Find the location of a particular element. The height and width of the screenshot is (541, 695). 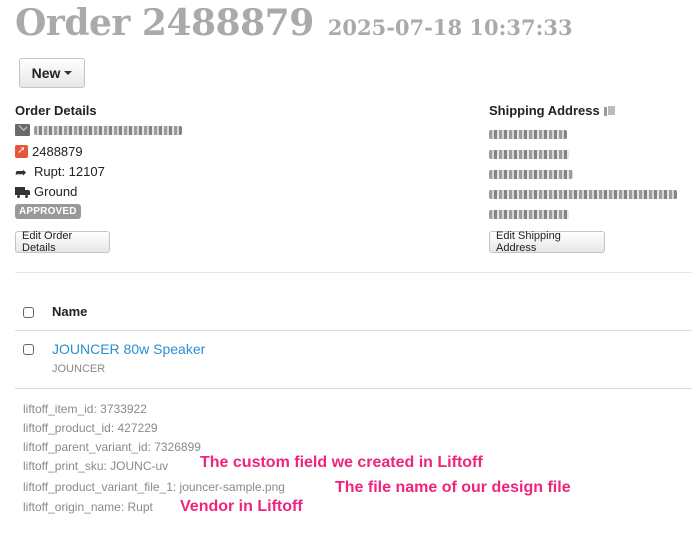

order-number: 2488879 is located at coordinates (57, 151).